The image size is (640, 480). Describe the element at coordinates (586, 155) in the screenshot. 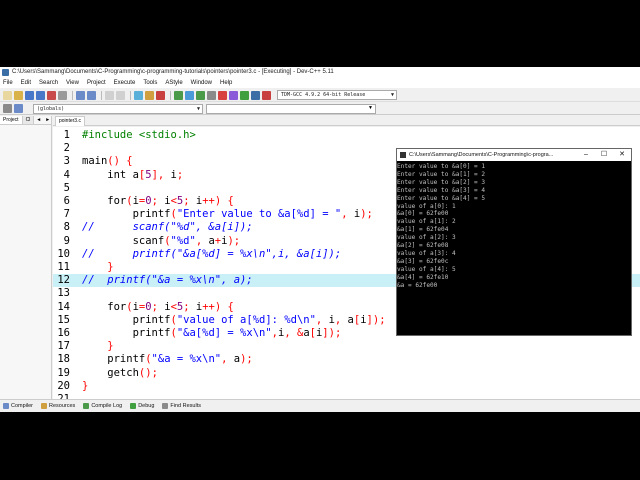

I see `minimize-icon: –` at that location.